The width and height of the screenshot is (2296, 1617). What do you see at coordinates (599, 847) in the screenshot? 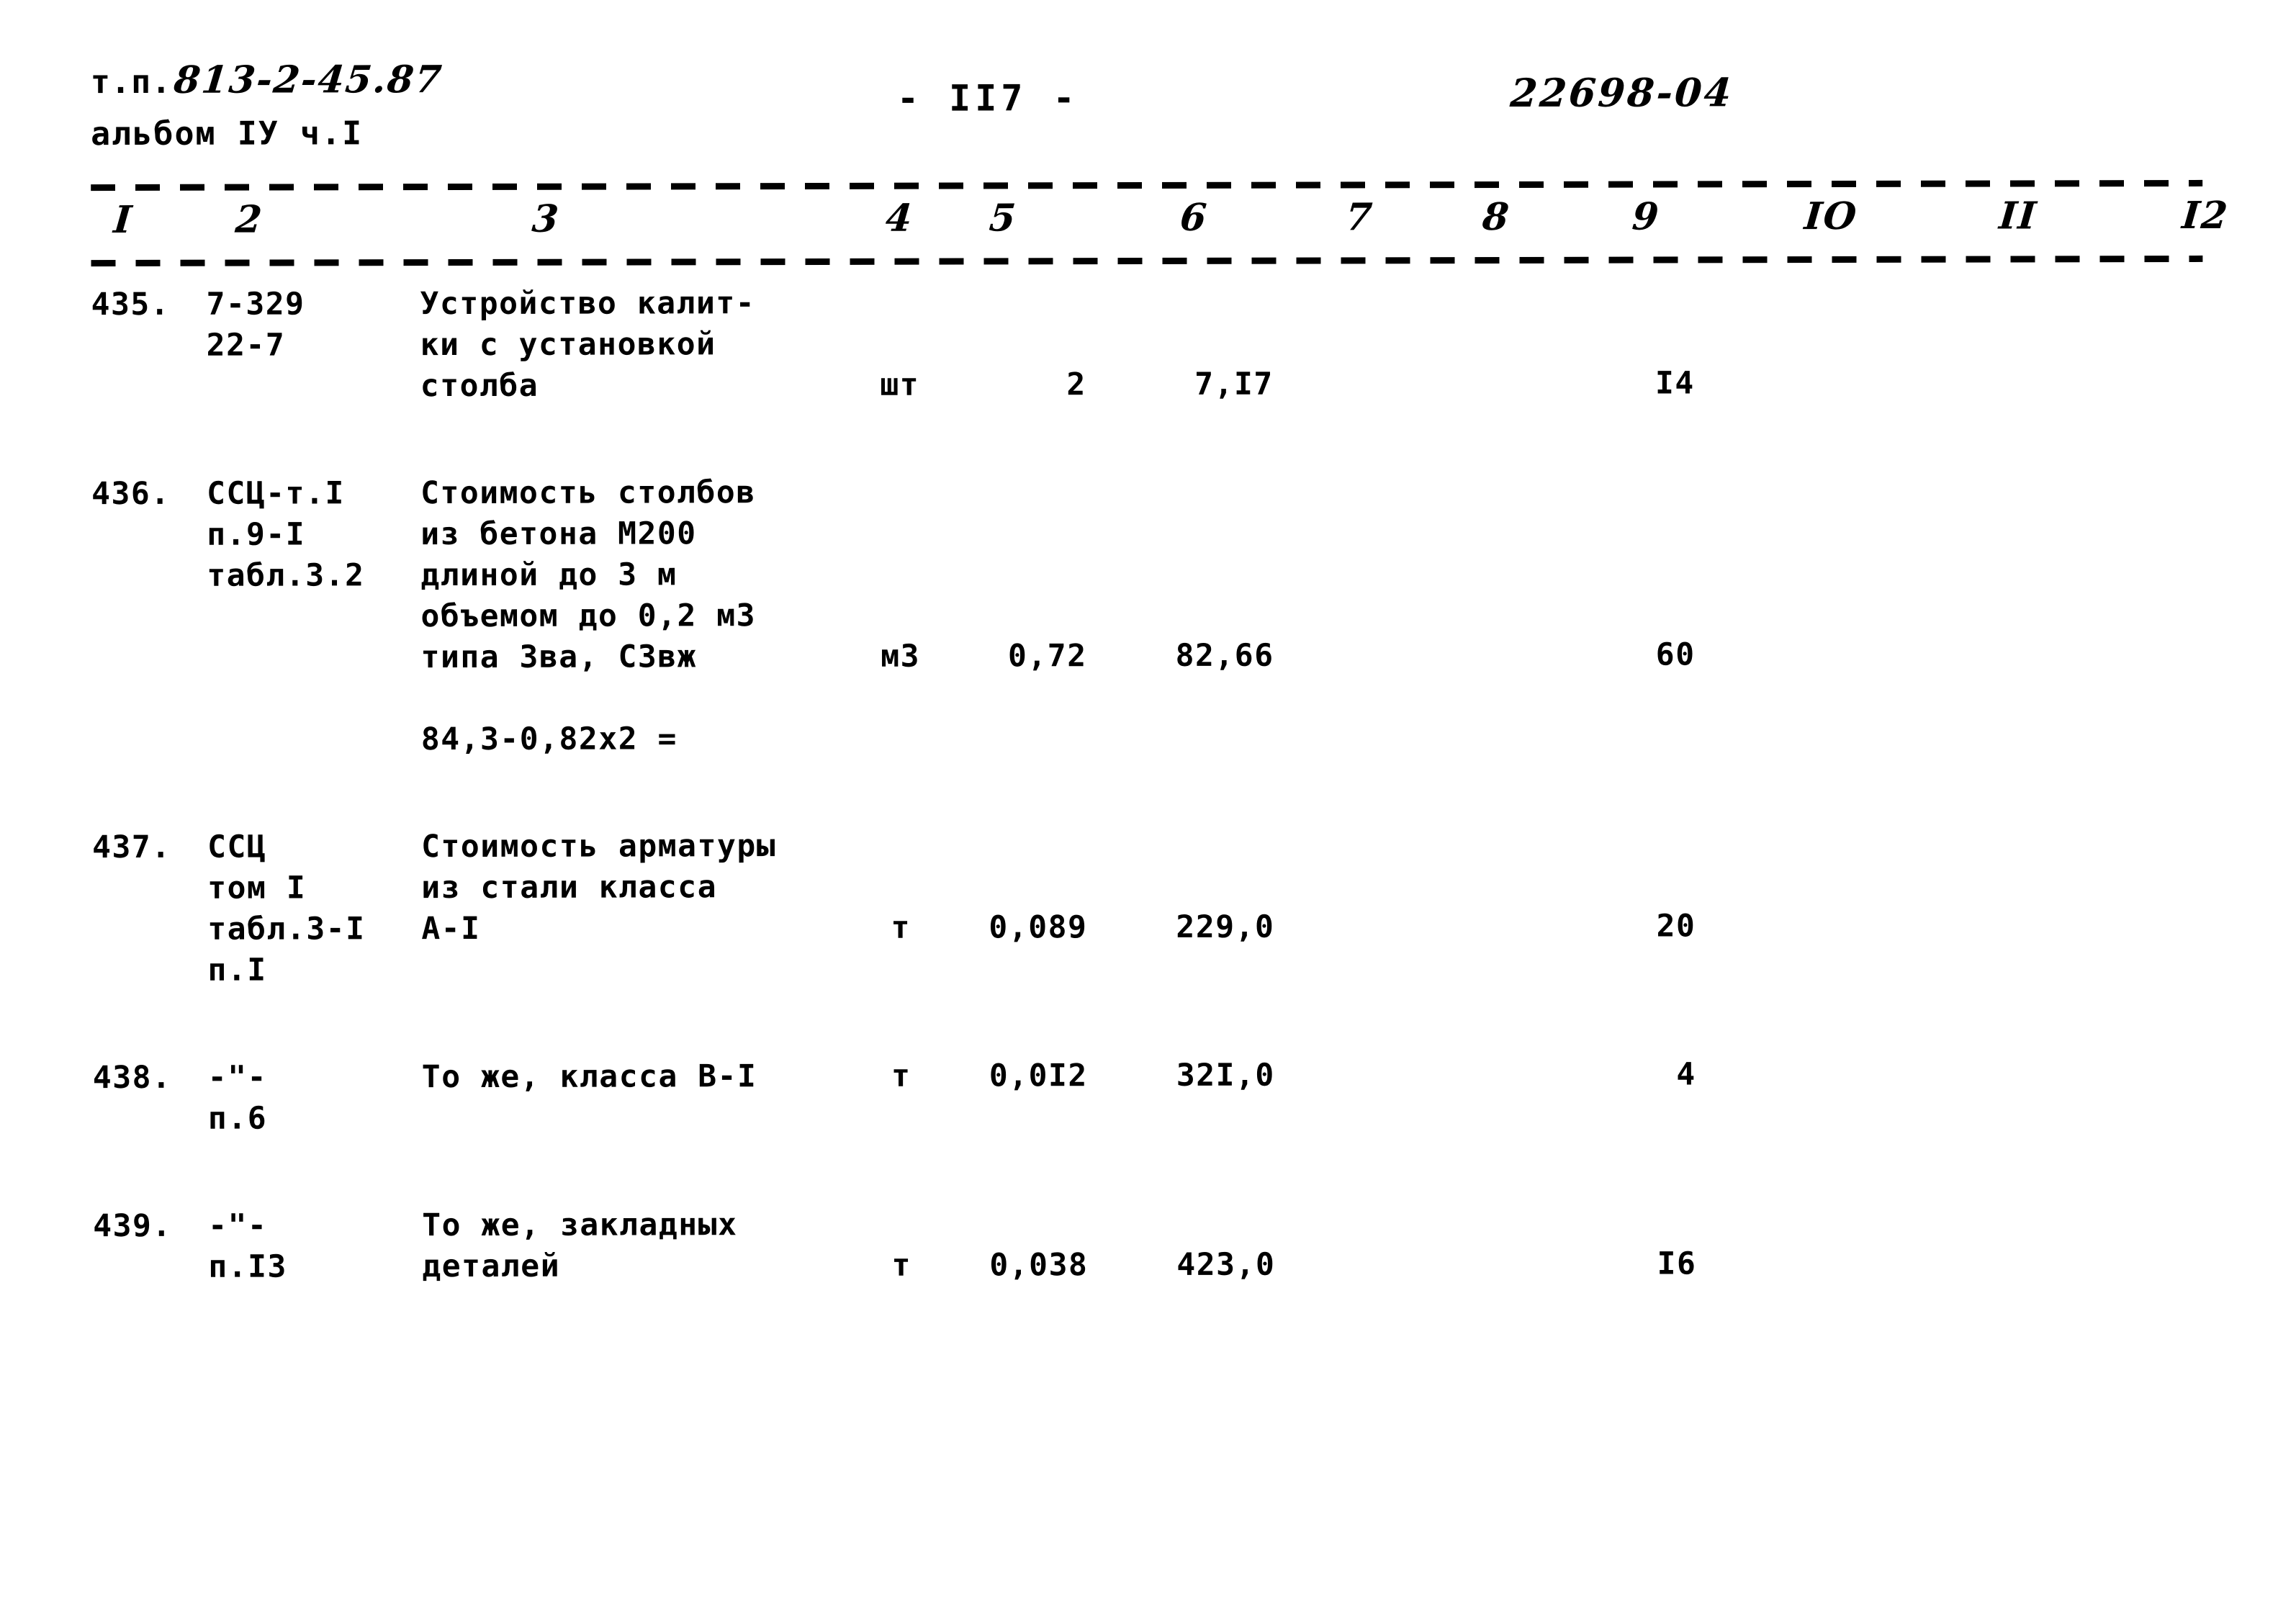
I see `row-description-line: Стоимость арматуры` at bounding box center [599, 847].